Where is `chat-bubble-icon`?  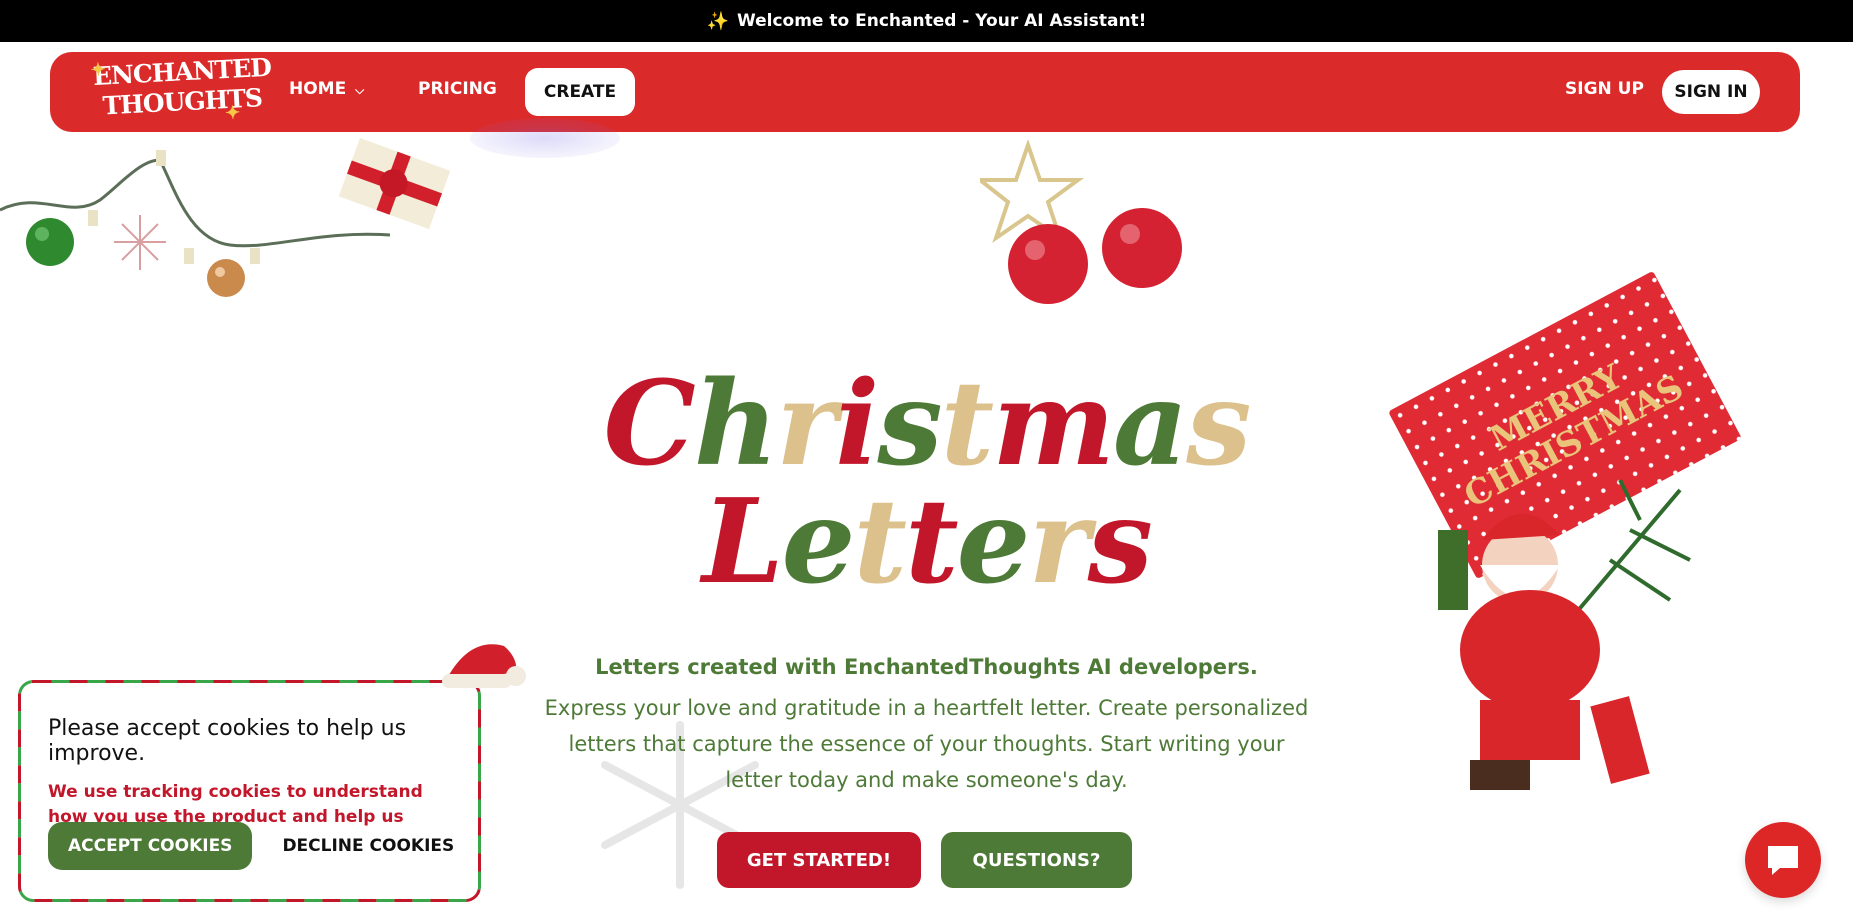
chat-bubble-icon is located at coordinates (1783, 860).